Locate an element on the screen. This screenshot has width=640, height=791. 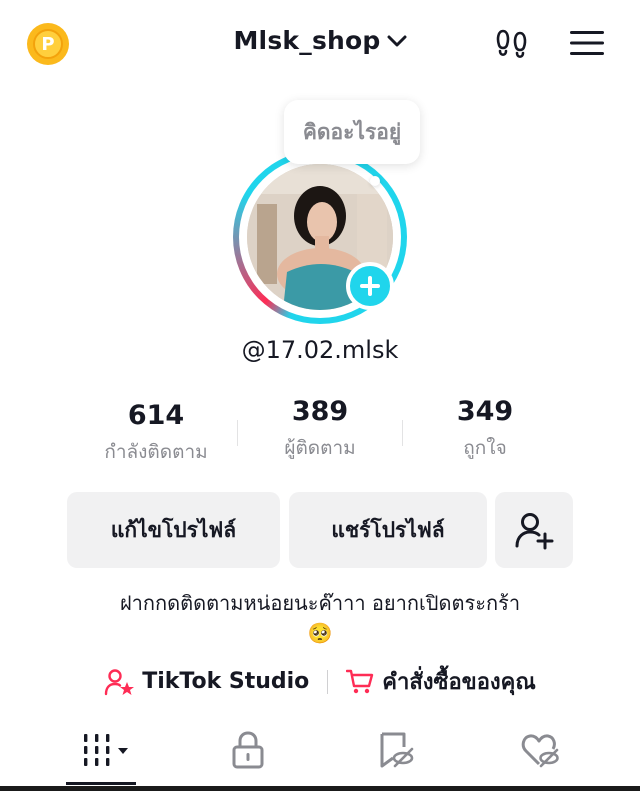
note-bubble: คิดอะไรอยู่ is located at coordinates (352, 132).